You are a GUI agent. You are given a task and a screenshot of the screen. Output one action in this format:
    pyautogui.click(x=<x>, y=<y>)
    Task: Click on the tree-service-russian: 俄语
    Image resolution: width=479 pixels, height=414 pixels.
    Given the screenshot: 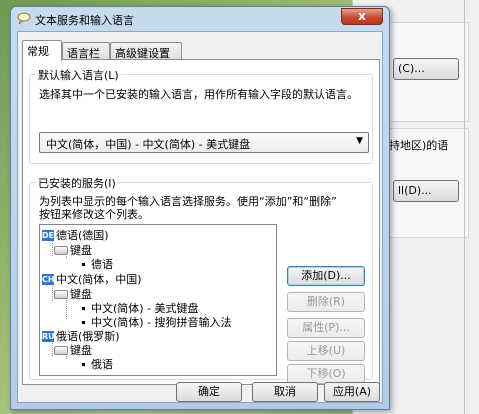 What is the action you would take?
    pyautogui.click(x=96, y=364)
    